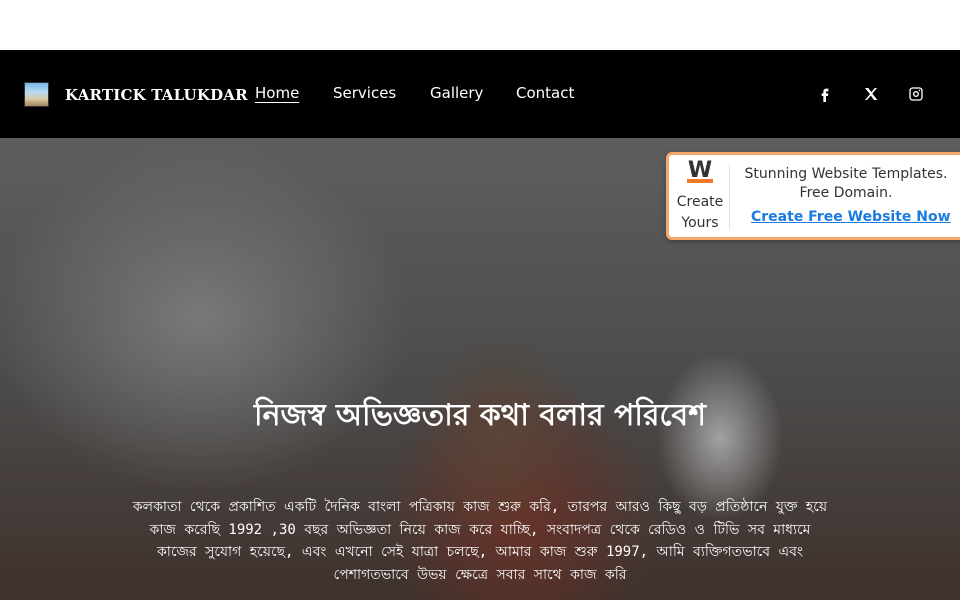 The height and width of the screenshot is (600, 960). What do you see at coordinates (871, 94) in the screenshot?
I see `x-icon` at bounding box center [871, 94].